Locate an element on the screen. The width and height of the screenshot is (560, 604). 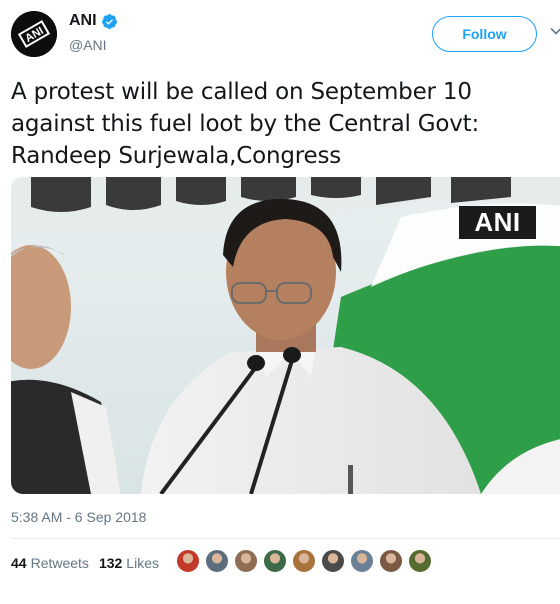
name-row: ANI is located at coordinates (93, 21).